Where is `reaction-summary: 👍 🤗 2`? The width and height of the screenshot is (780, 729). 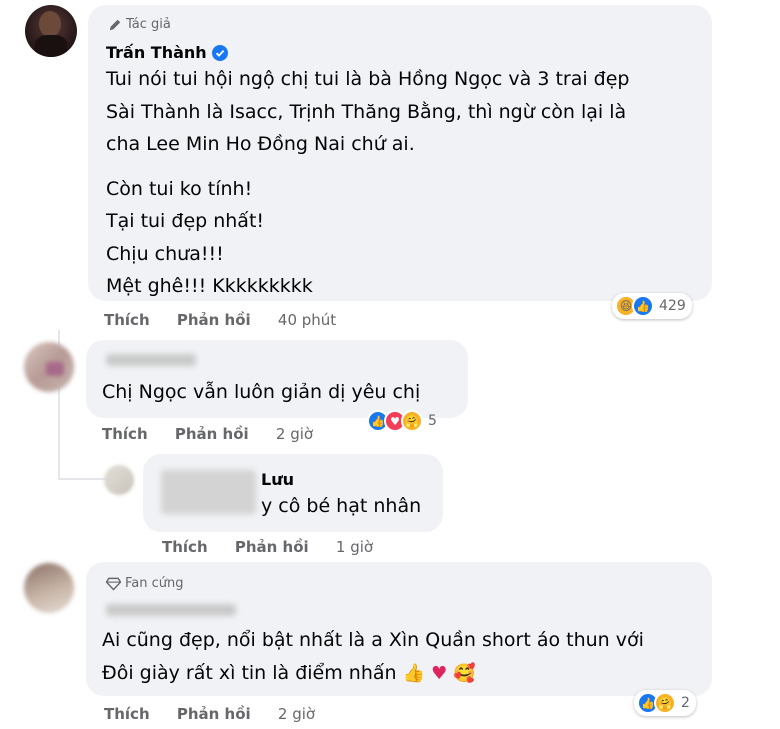
reaction-summary: 👍 🤗 2 is located at coordinates (665, 703).